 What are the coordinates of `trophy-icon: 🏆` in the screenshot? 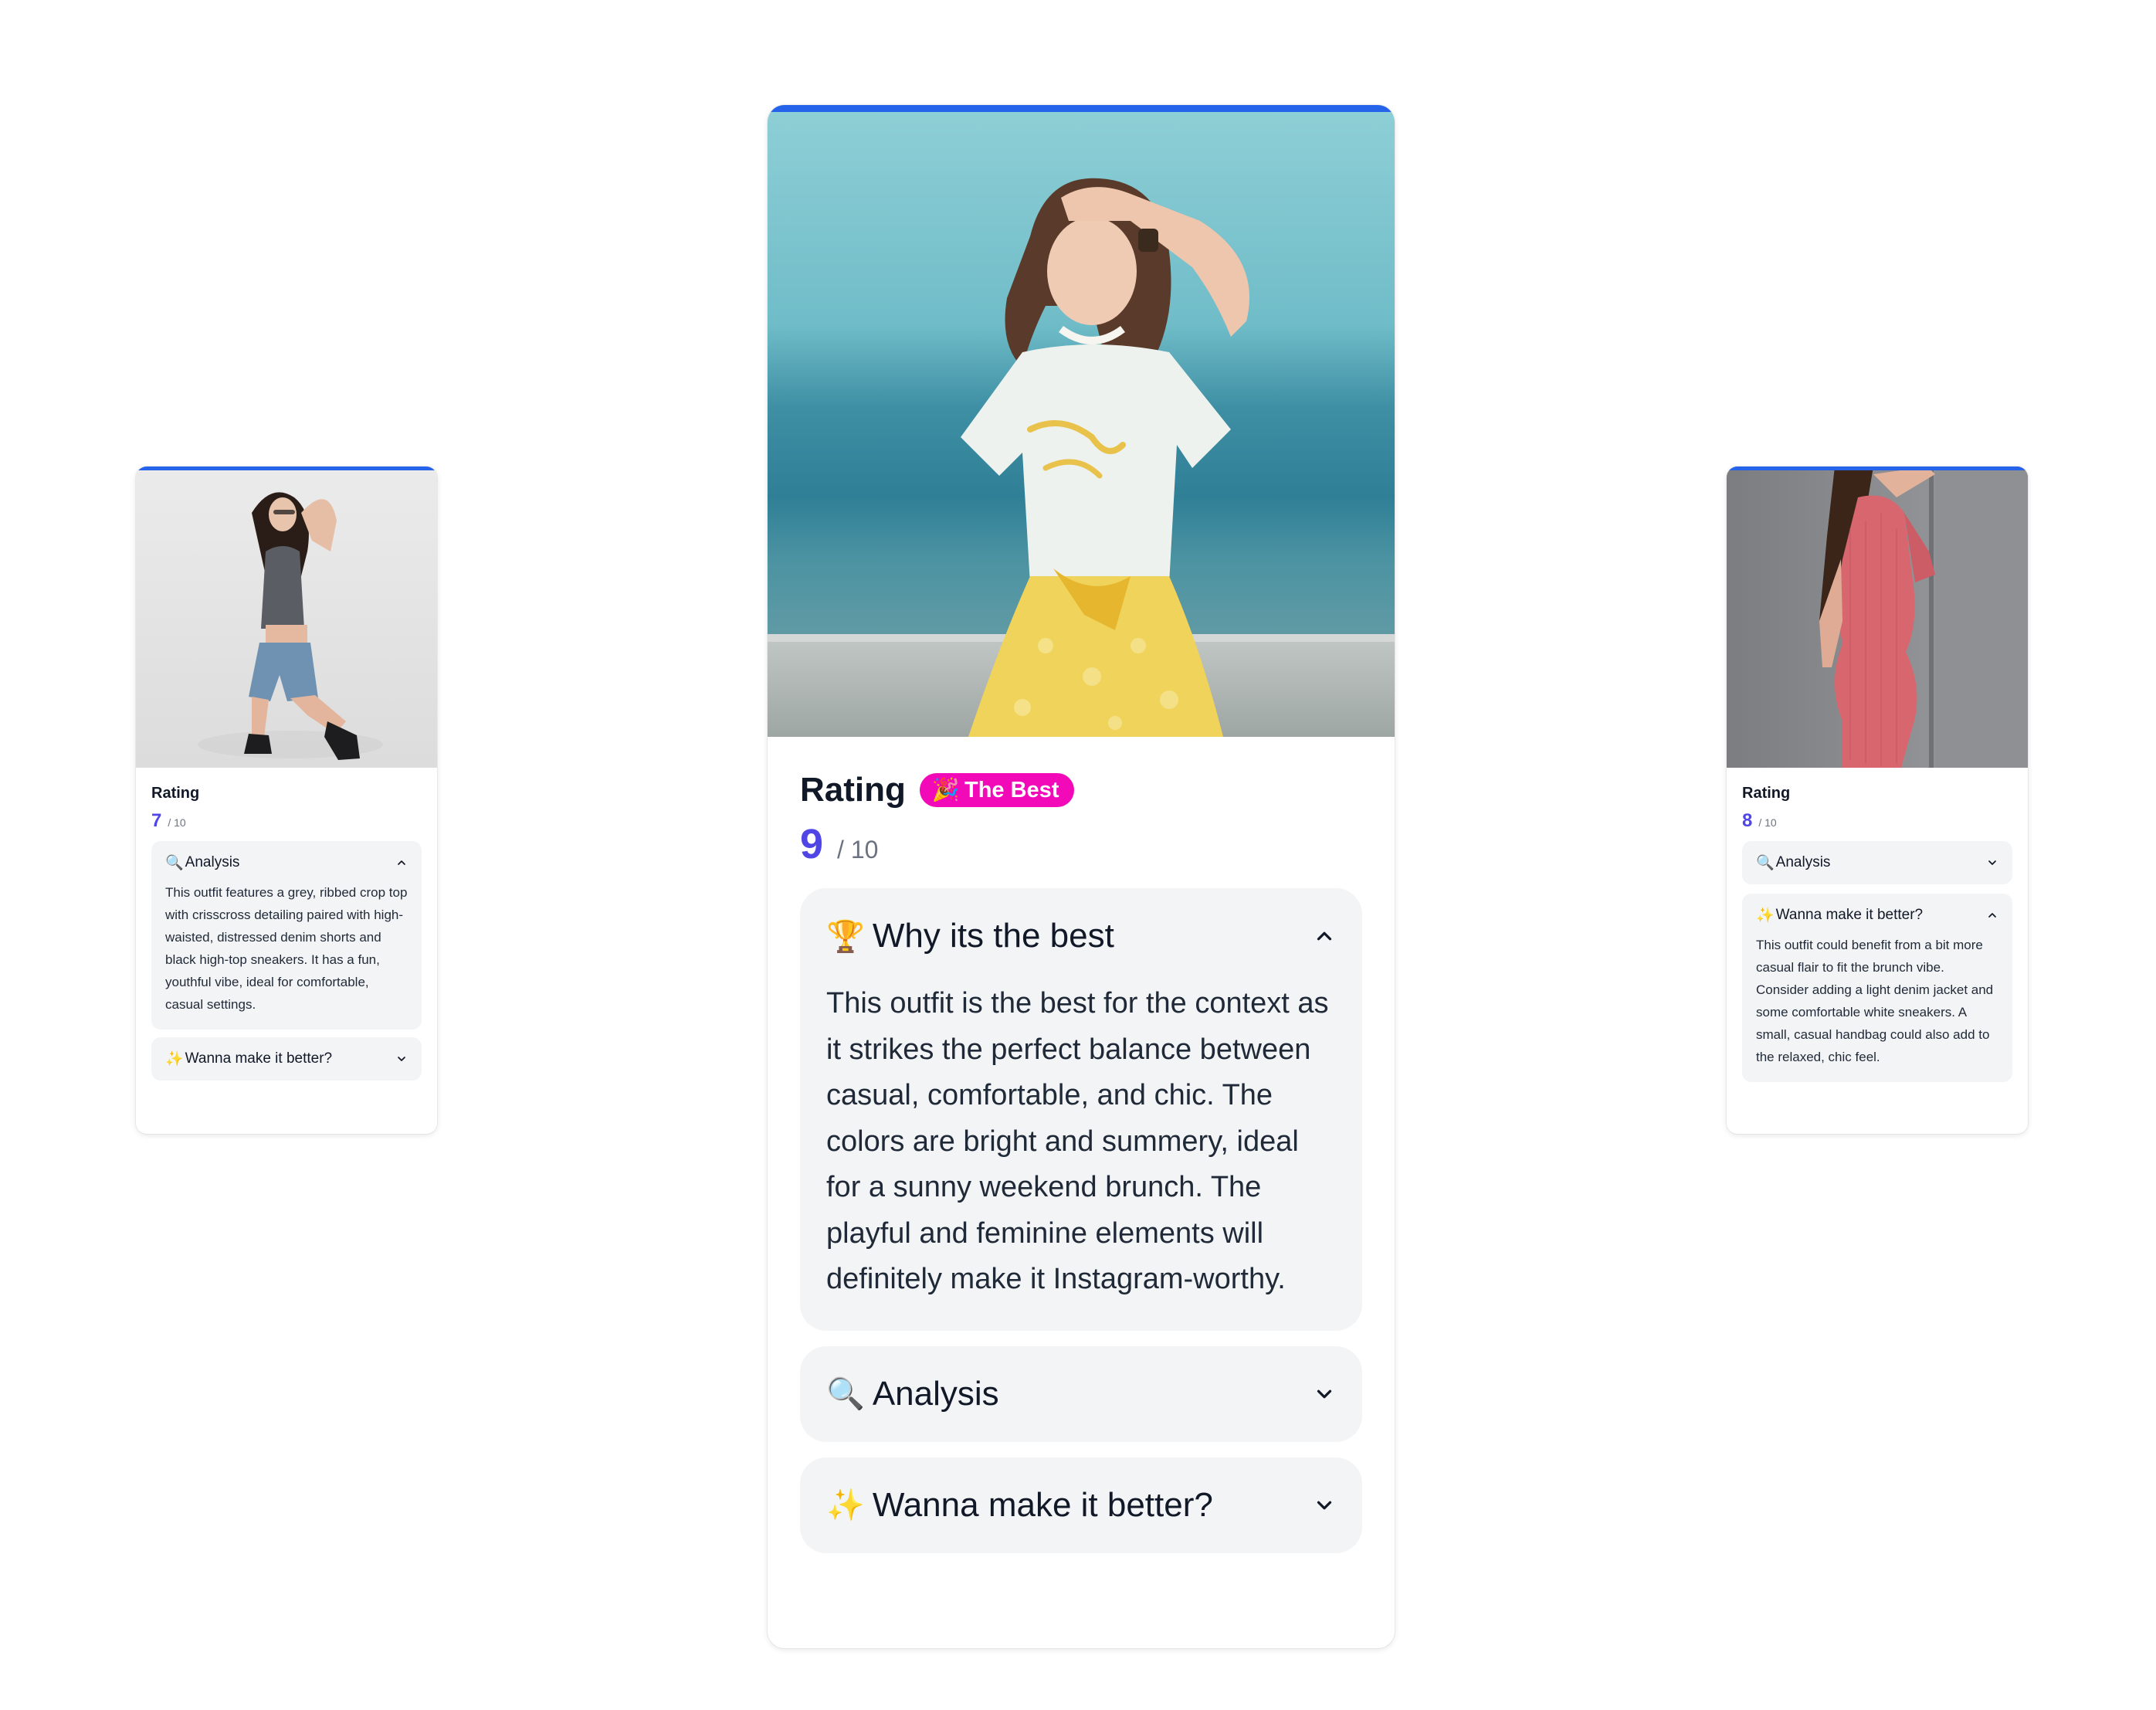 It's located at (845, 936).